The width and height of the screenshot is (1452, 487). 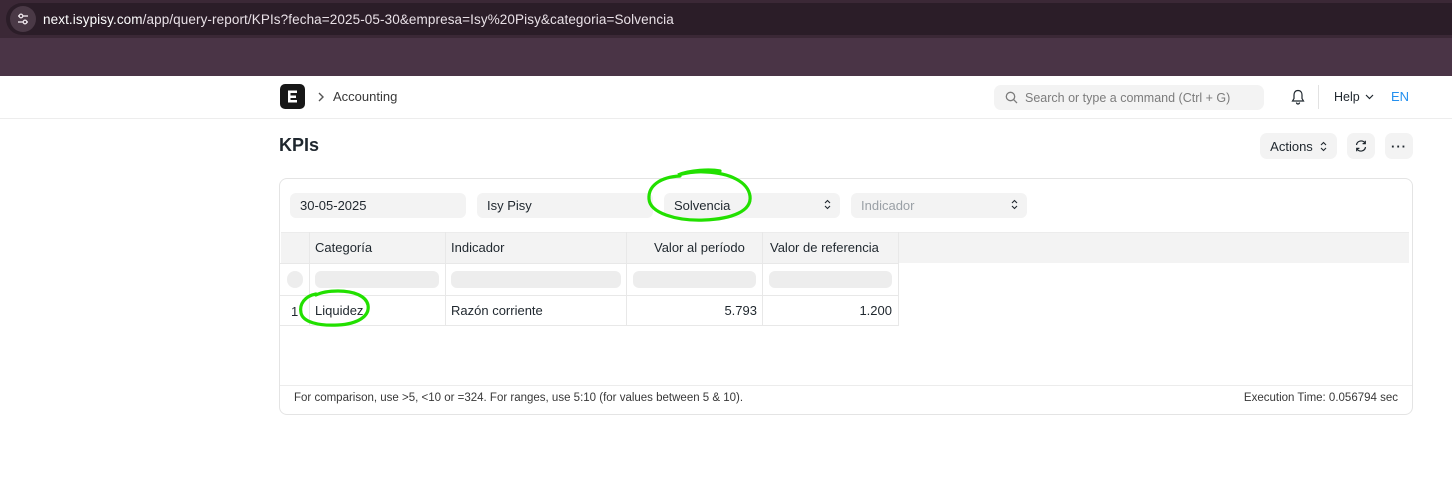 What do you see at coordinates (827, 310) in the screenshot?
I see `cell-referencia: 1.200` at bounding box center [827, 310].